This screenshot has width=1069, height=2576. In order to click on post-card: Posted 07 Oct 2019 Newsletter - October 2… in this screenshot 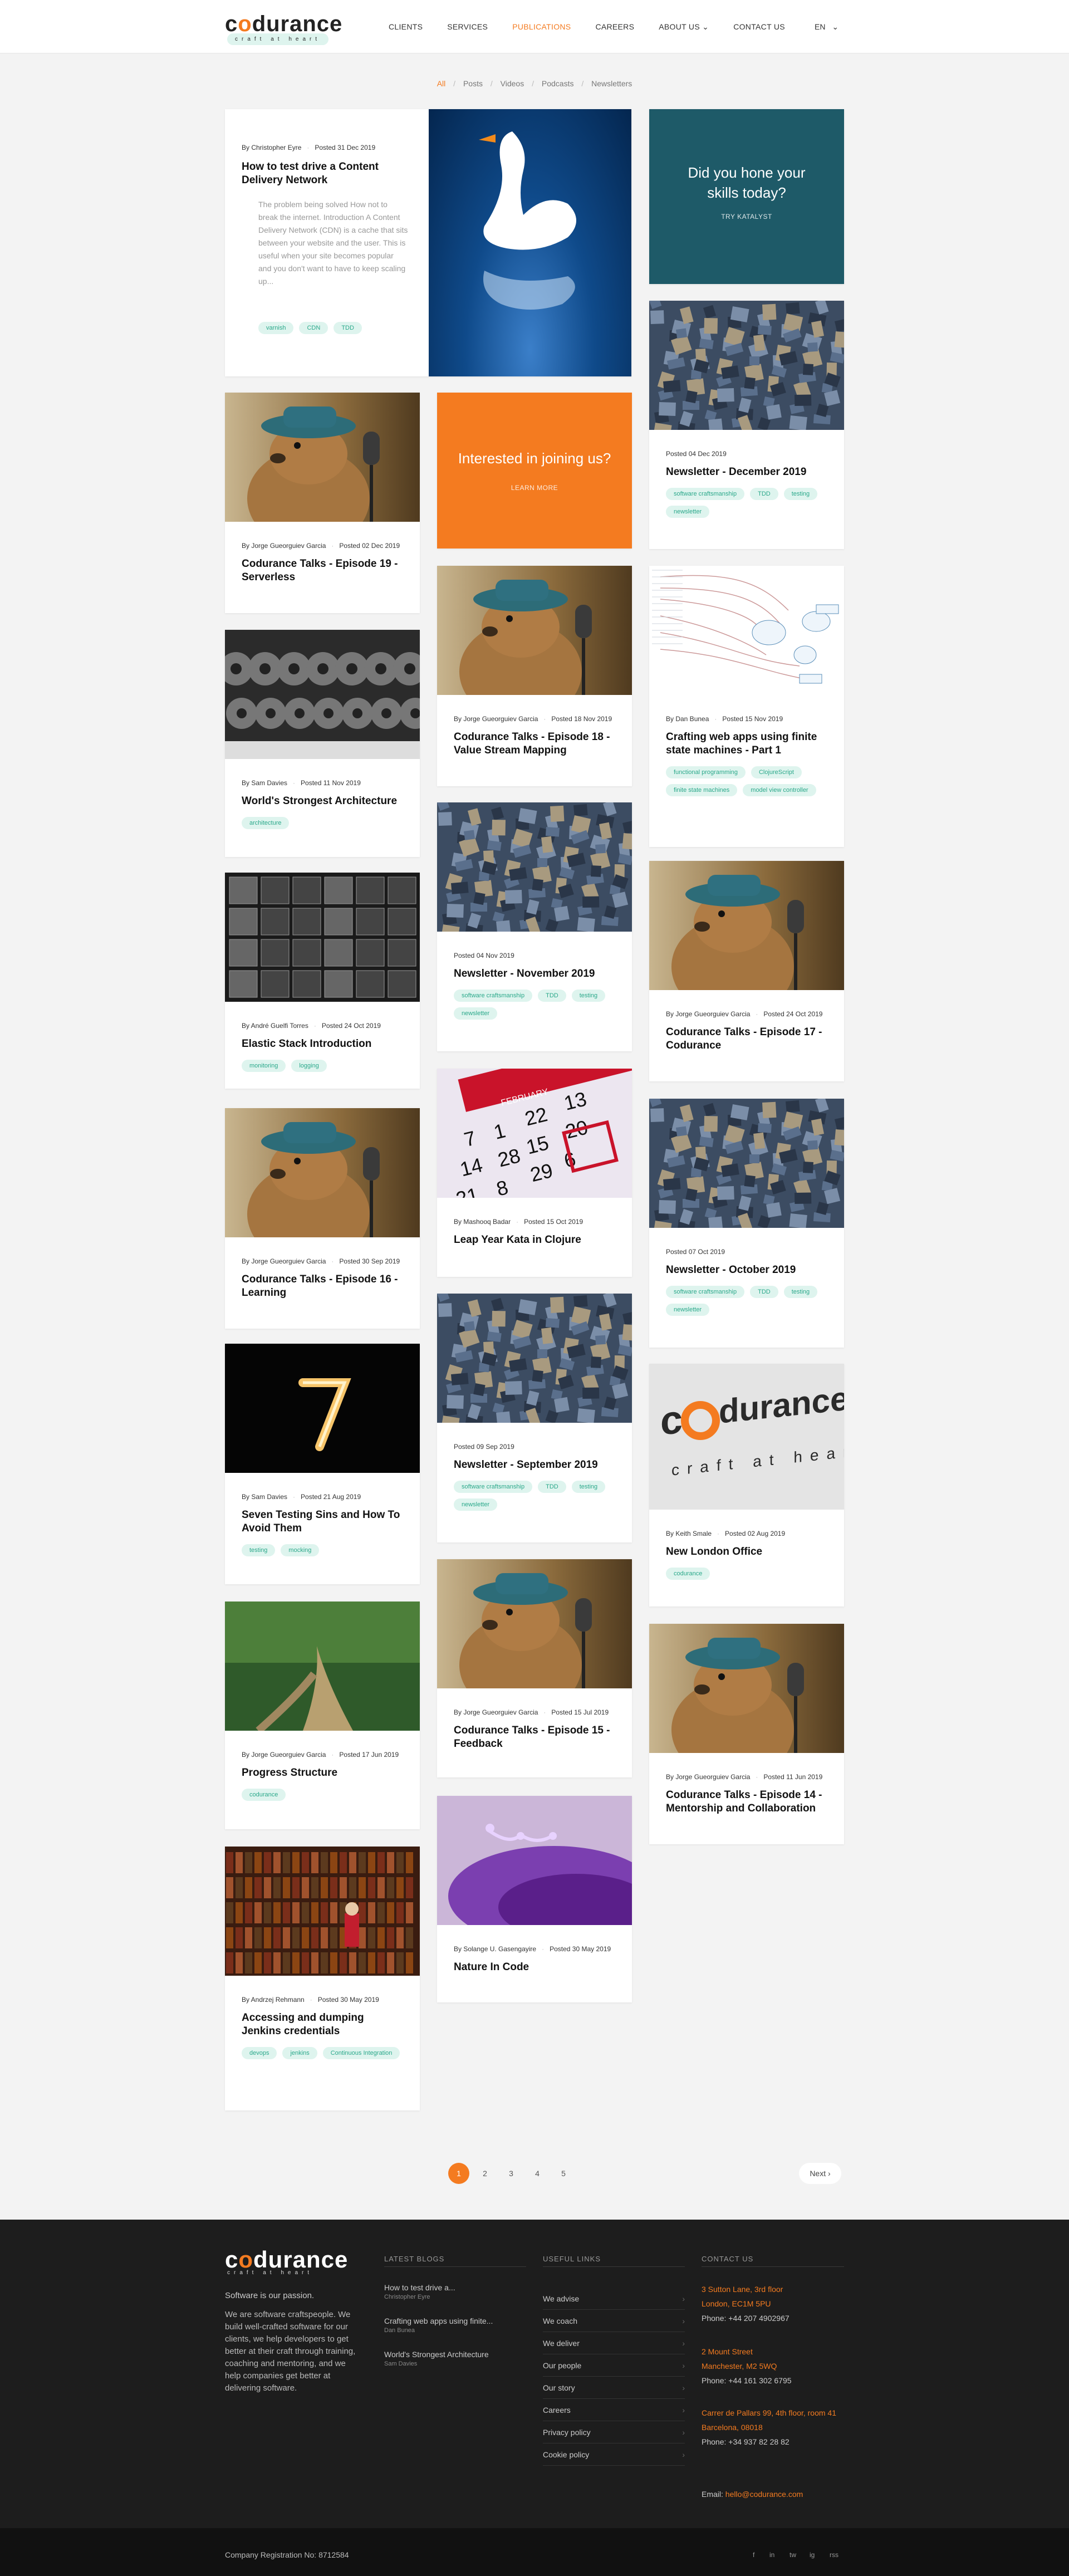, I will do `click(746, 1223)`.